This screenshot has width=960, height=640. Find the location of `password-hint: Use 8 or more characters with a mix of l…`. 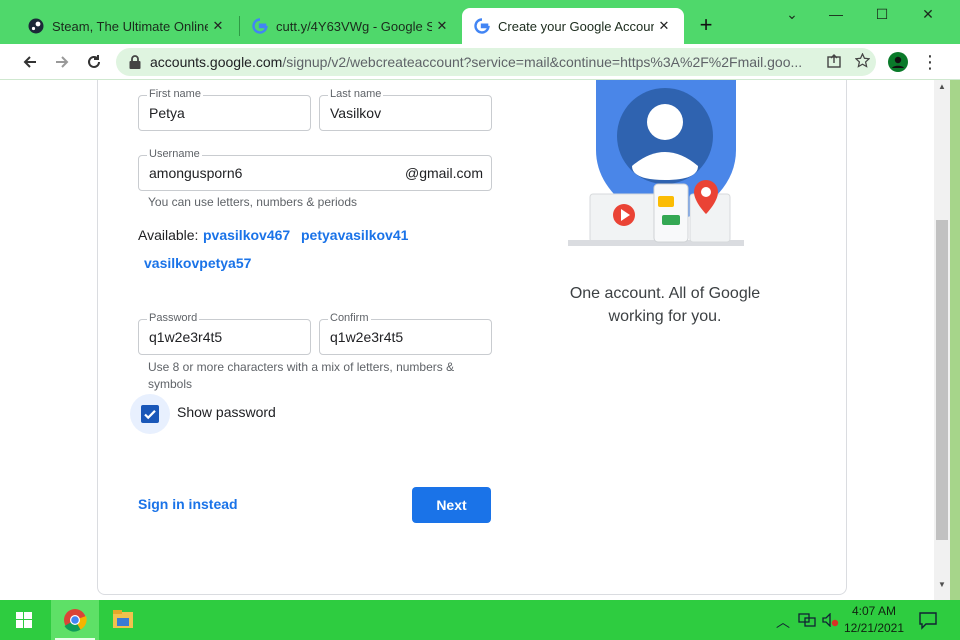

password-hint: Use 8 or more characters with a mix of l… is located at coordinates (301, 375).